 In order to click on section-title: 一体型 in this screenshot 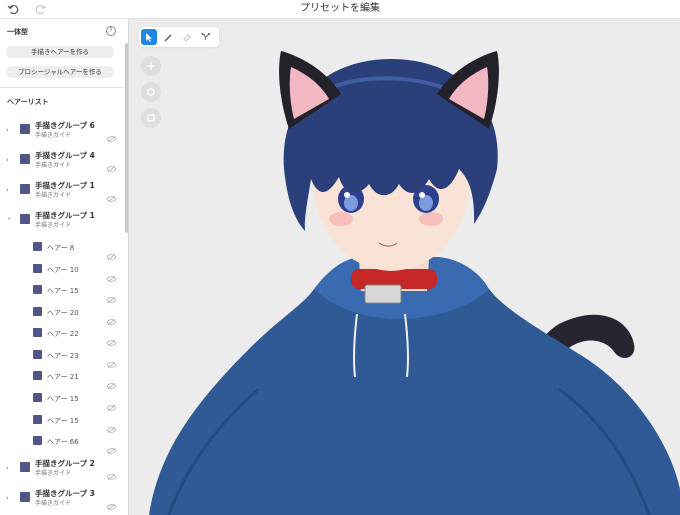, I will do `click(17, 32)`.